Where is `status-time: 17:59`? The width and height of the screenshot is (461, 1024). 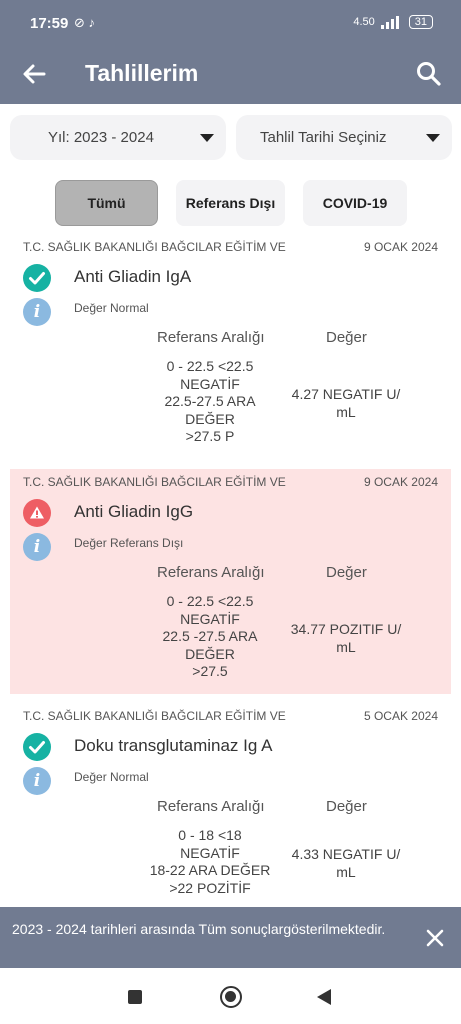
status-time: 17:59 is located at coordinates (49, 23).